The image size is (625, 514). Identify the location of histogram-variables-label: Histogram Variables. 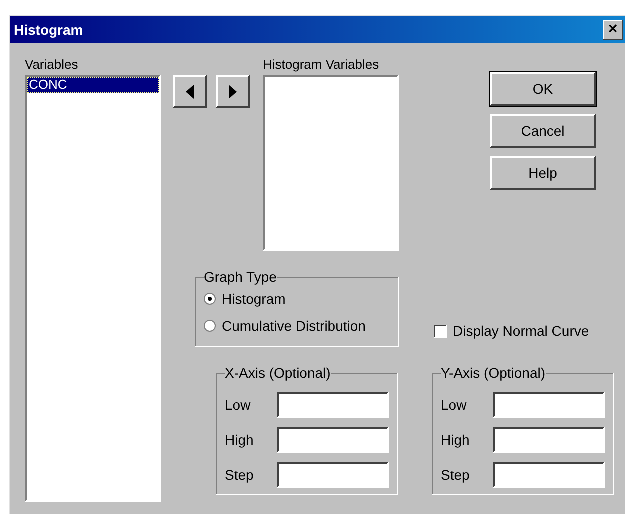
(321, 65).